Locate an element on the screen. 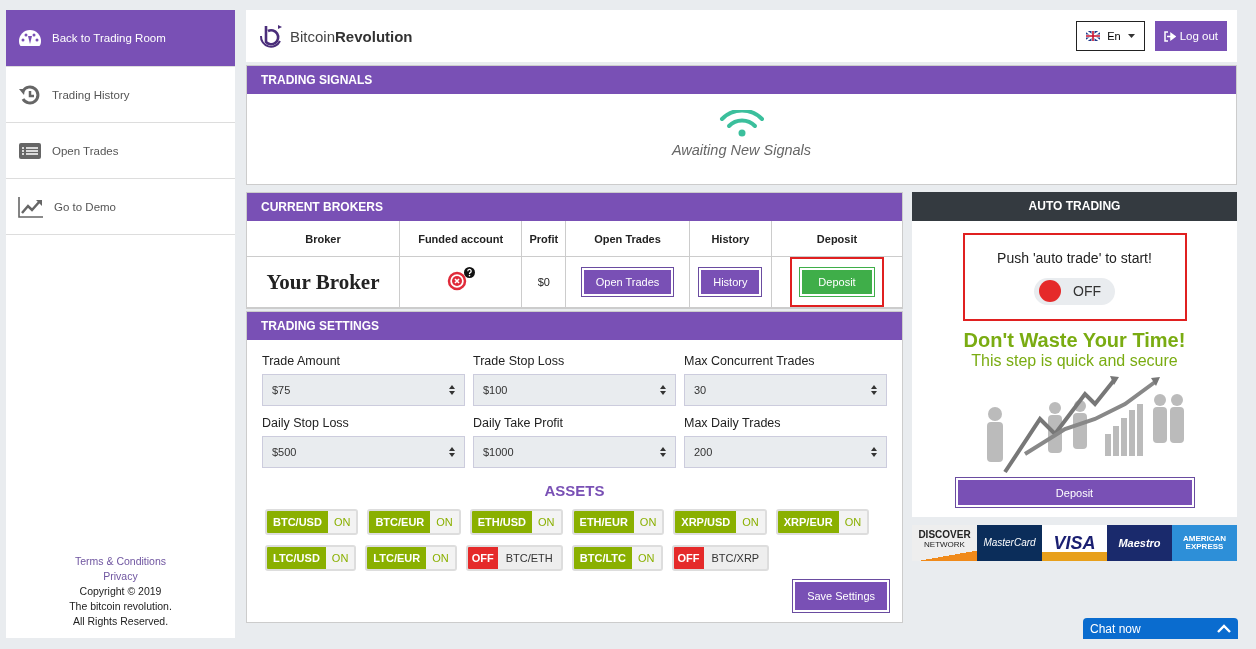 This screenshot has width=1256, height=649. panel-title: TRADING SIGNALS is located at coordinates (741, 80).